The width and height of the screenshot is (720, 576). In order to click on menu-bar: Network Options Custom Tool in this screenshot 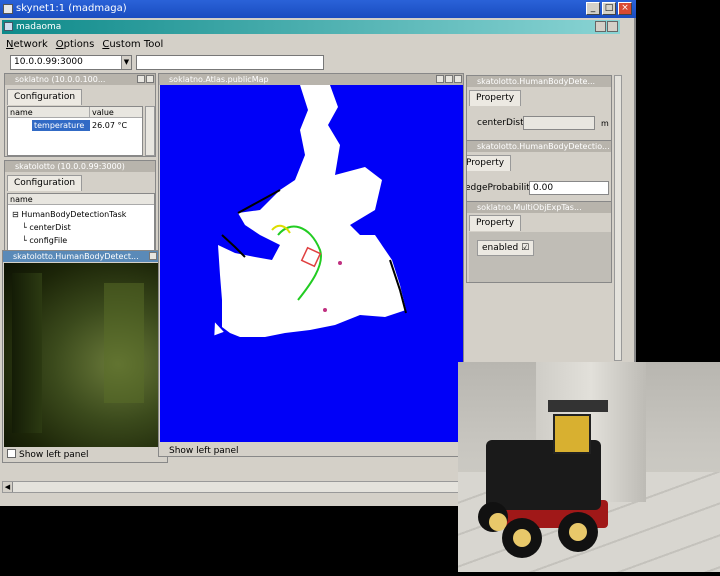, I will do `click(312, 45)`.